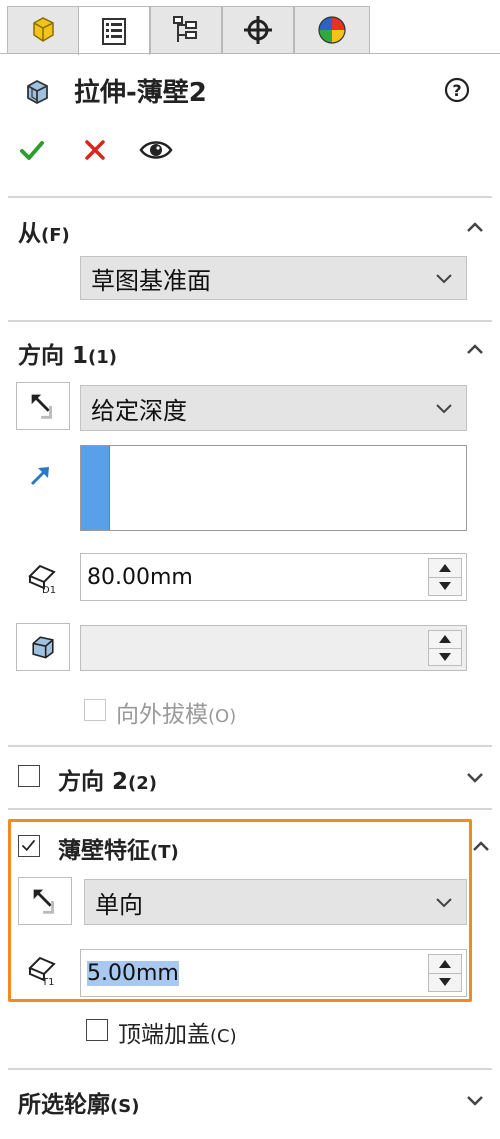 This screenshot has height=1139, width=500. I want to click on tab-dimxpert, so click(258, 30).